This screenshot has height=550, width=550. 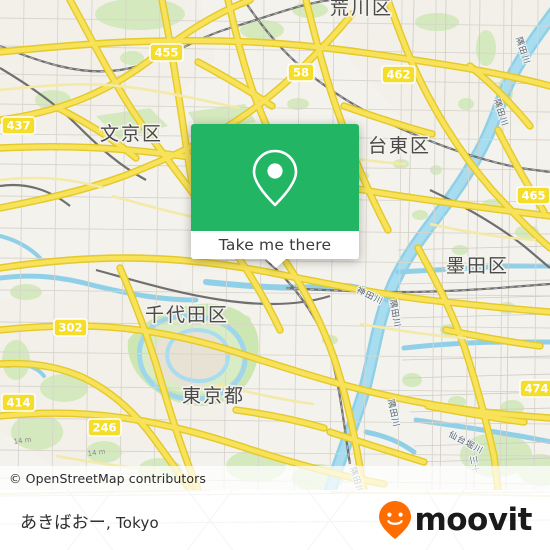 I want to click on svg-text: 墨田区, so click(x=477, y=266).